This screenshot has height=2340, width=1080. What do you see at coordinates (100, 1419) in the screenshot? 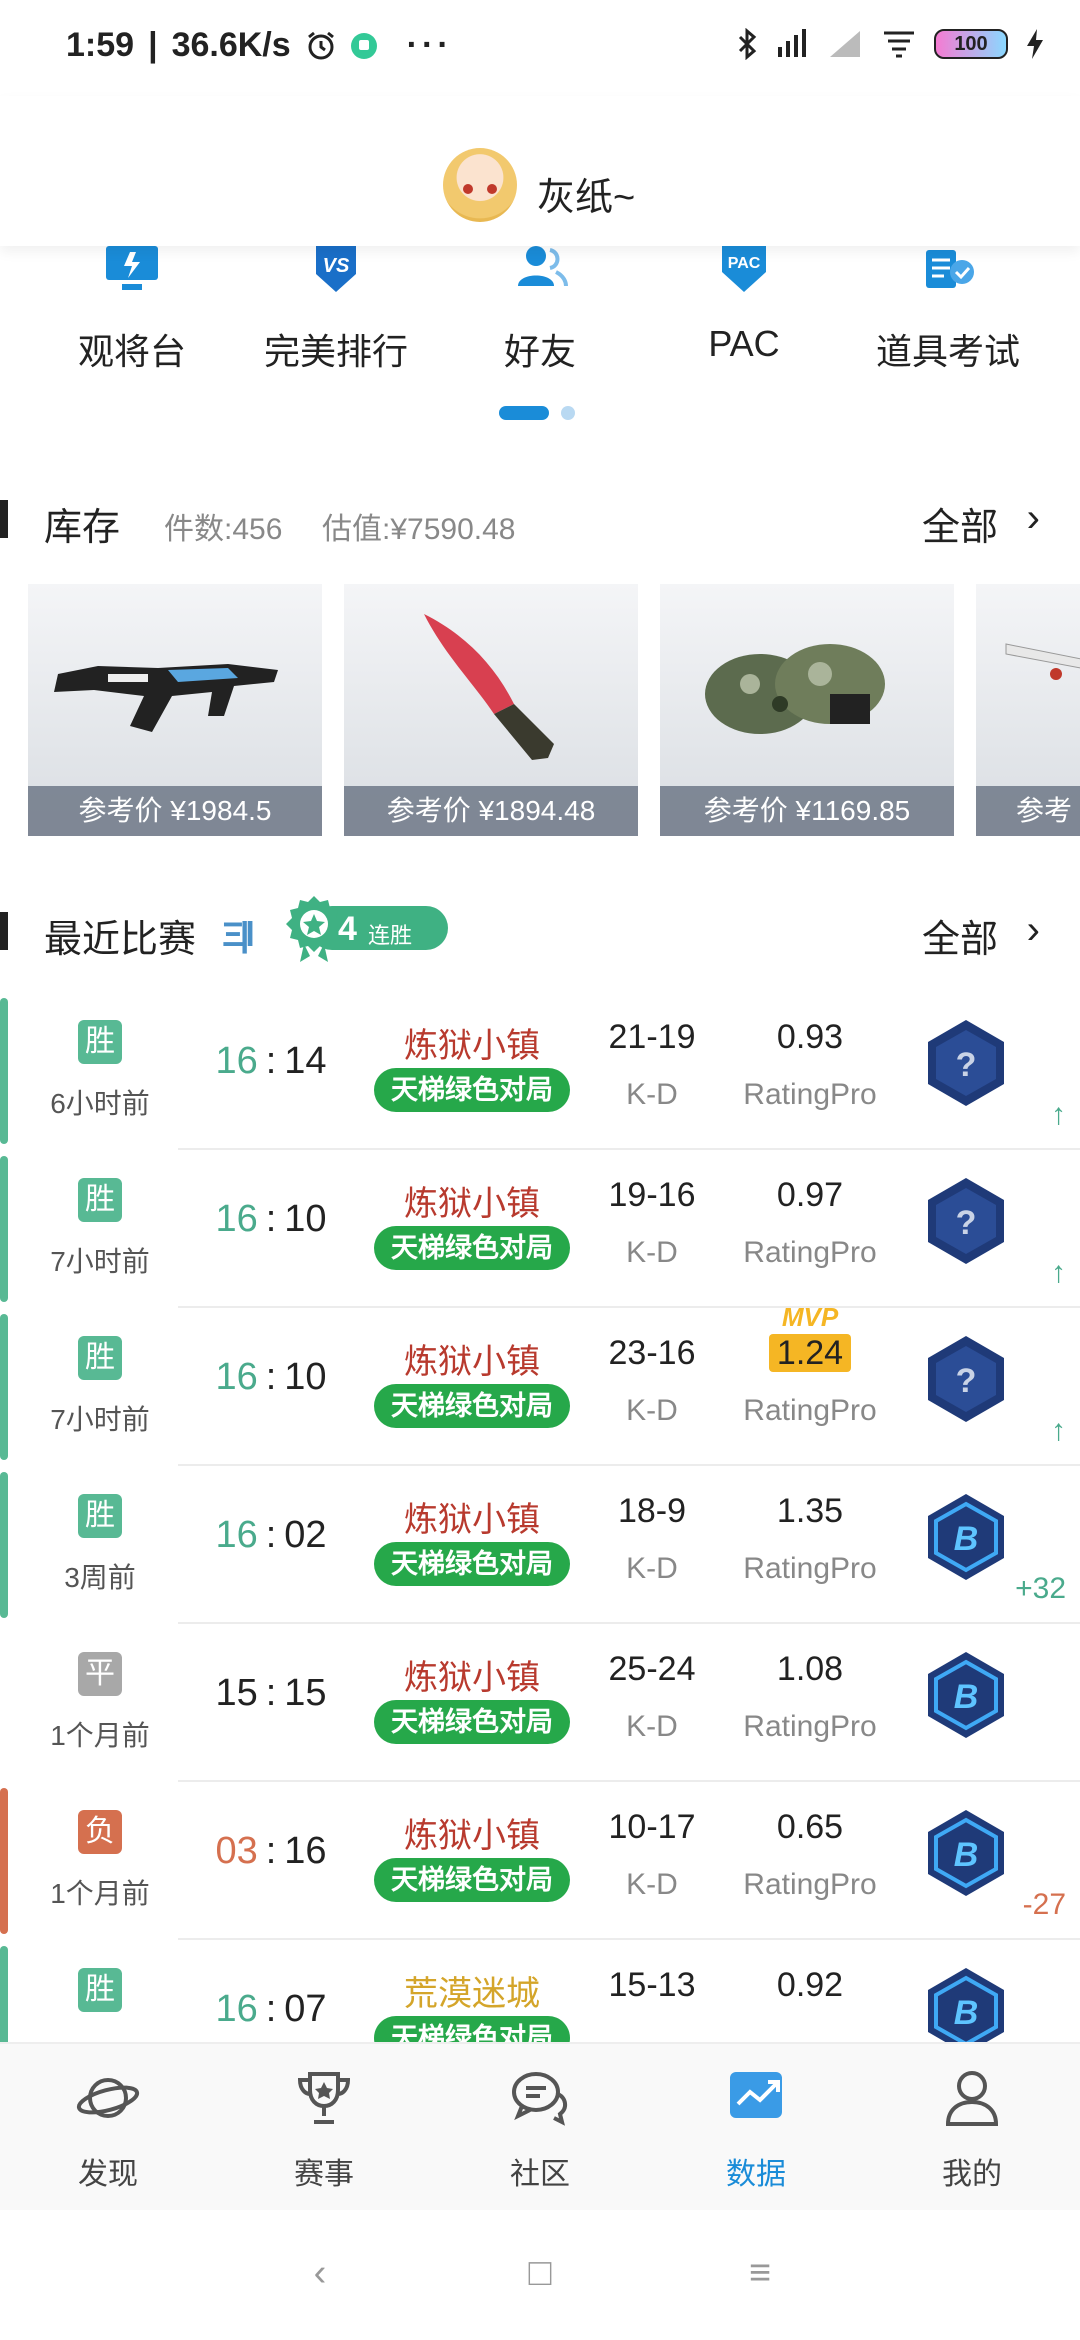
I see `match-time: 7小时前` at bounding box center [100, 1419].